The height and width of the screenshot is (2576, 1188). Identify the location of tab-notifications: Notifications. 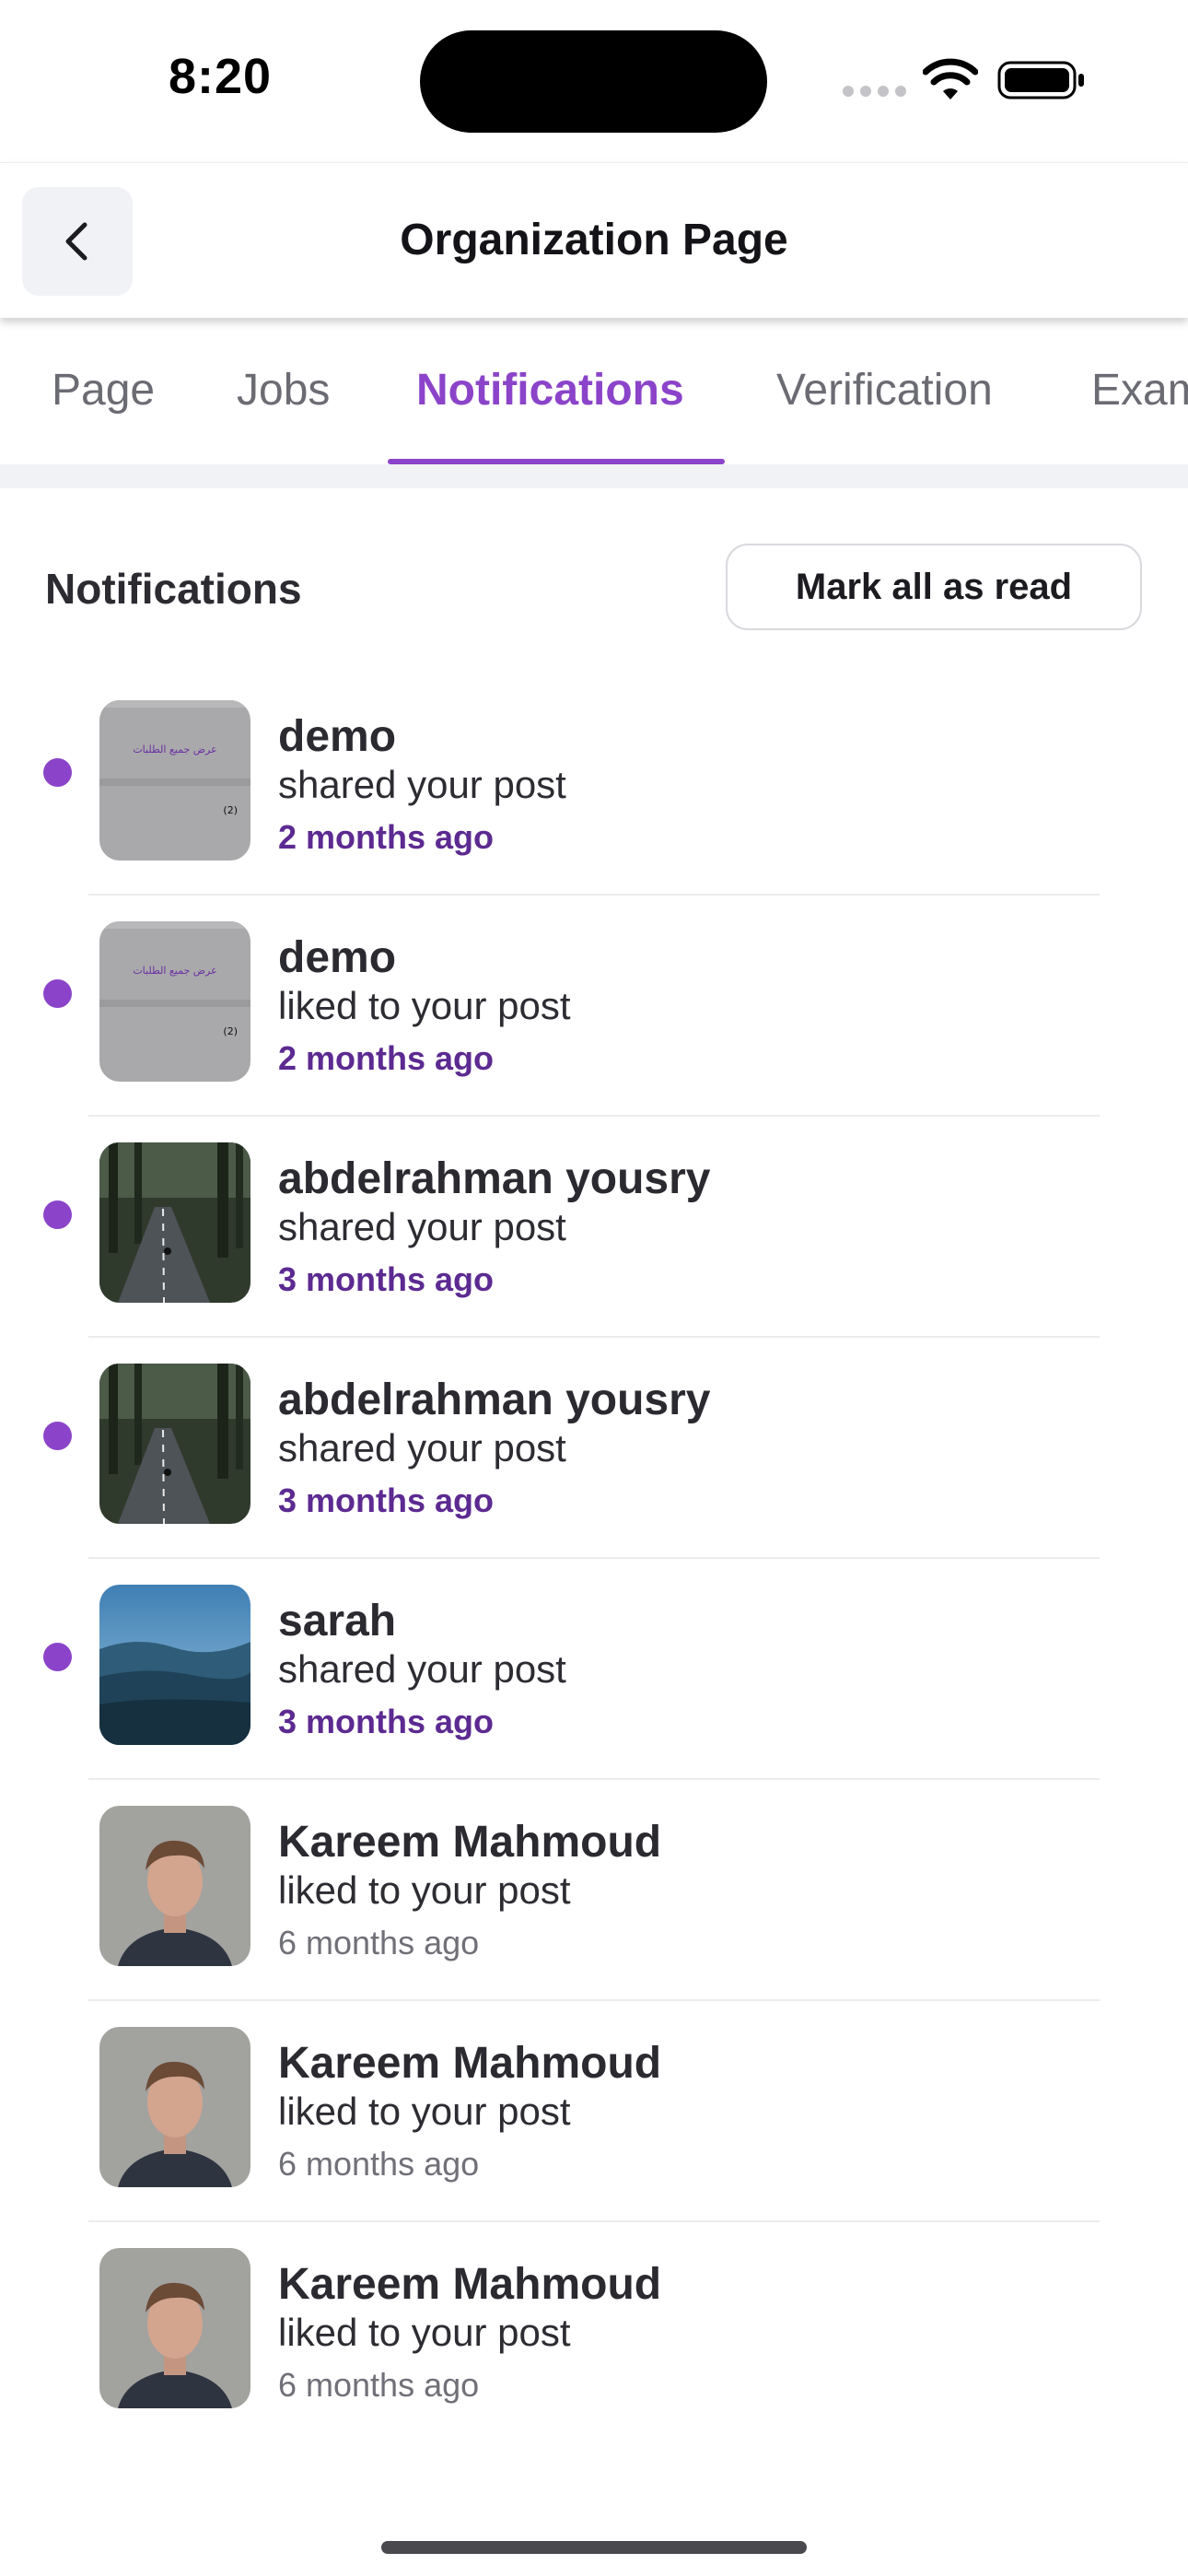
(550, 390).